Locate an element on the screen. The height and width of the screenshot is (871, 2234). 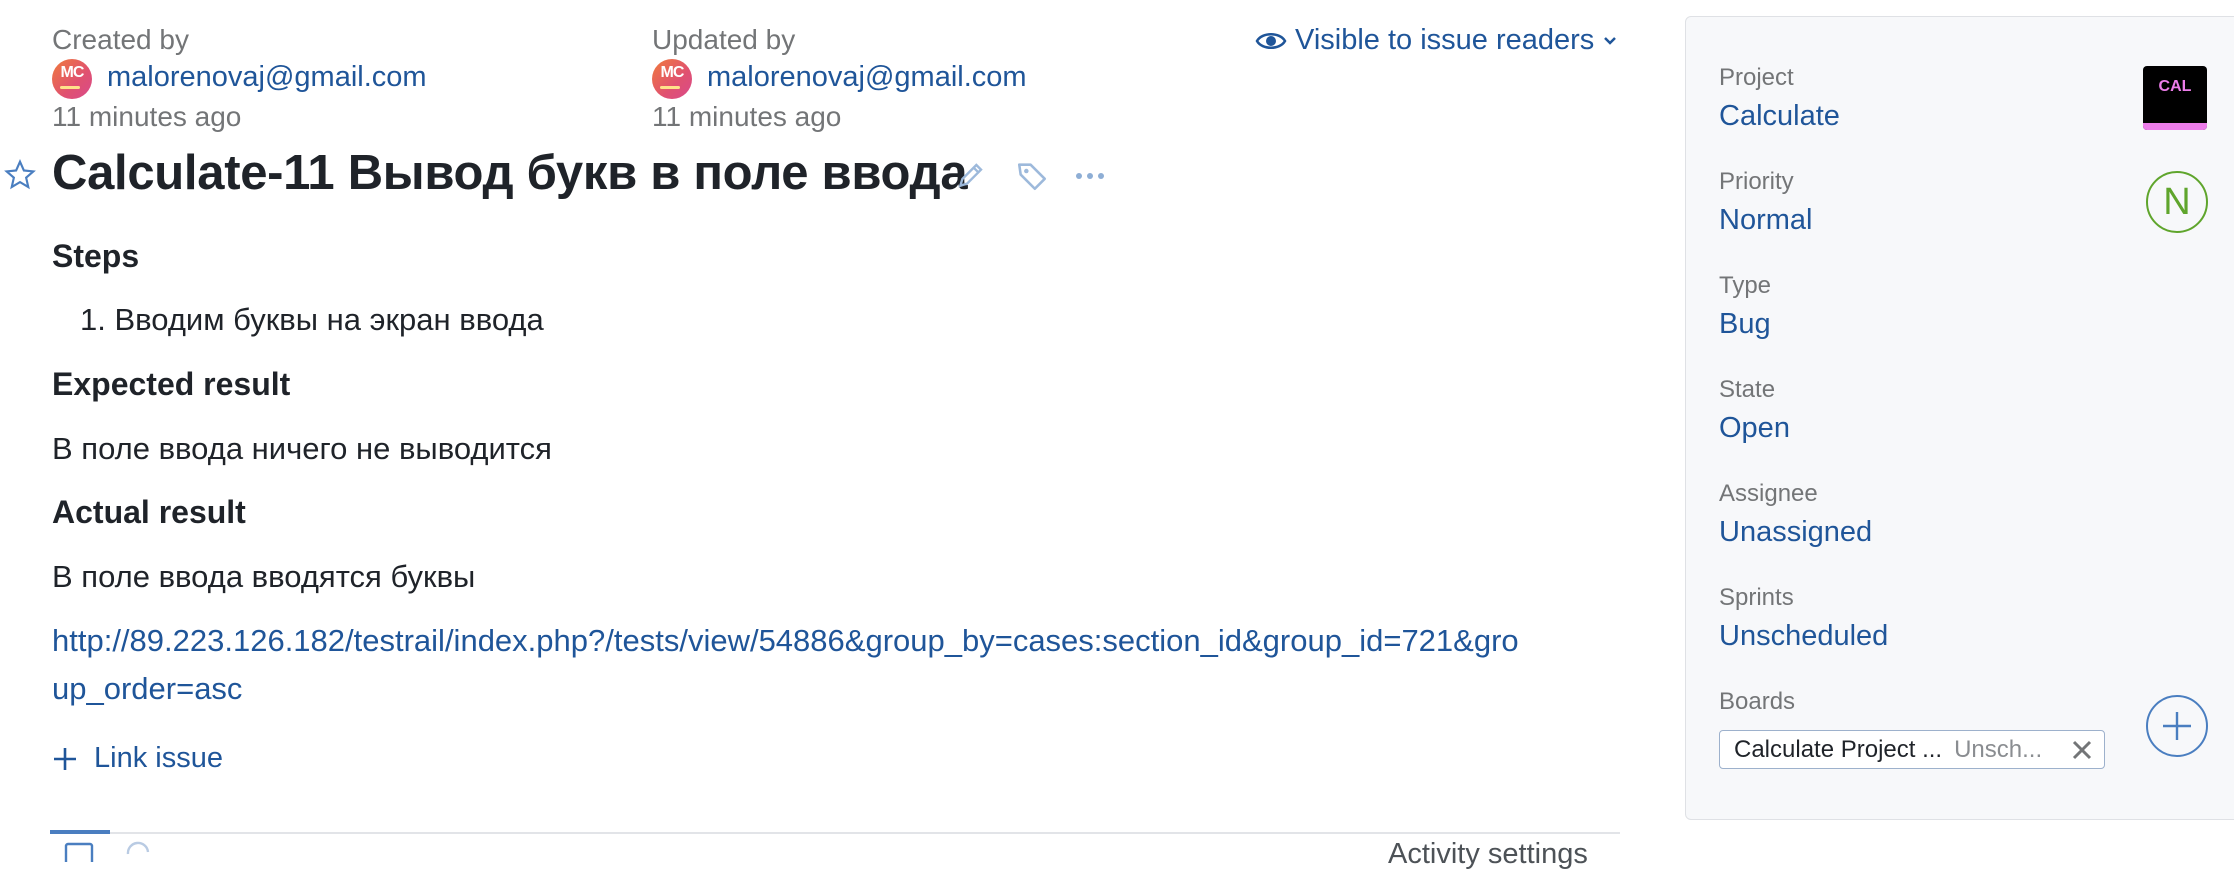
creator-user-link: malorenovaj@gmail.com is located at coordinates (267, 77).